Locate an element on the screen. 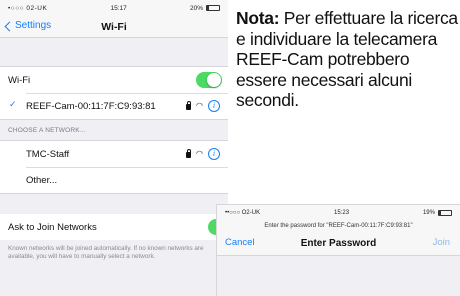  battery-indicator: 19% is located at coordinates (437, 212).